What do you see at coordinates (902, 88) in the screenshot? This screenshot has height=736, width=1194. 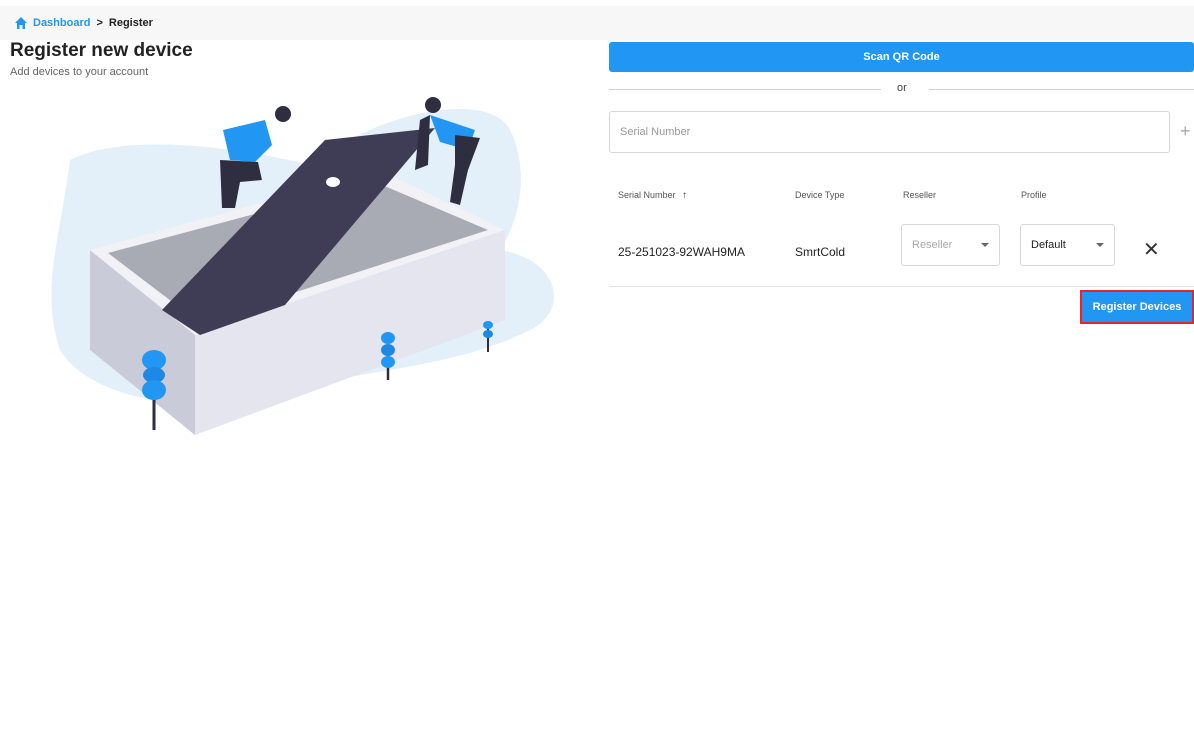 I see `or-text: or` at bounding box center [902, 88].